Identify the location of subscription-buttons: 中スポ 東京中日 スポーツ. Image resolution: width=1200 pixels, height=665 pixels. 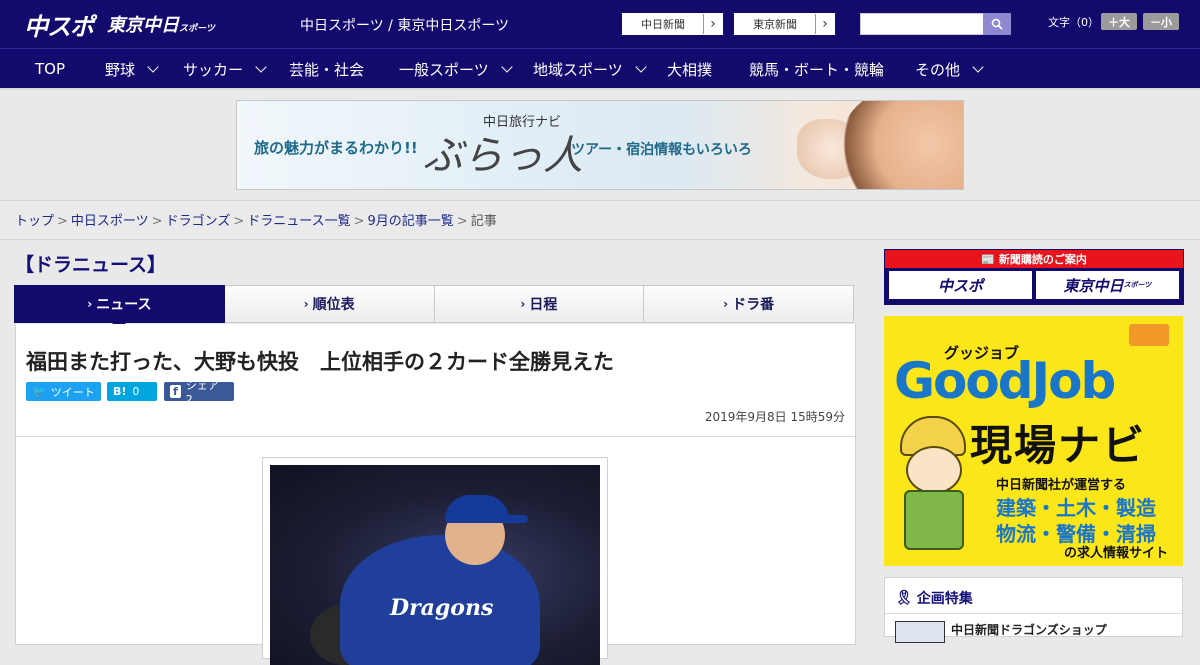
(1034, 285).